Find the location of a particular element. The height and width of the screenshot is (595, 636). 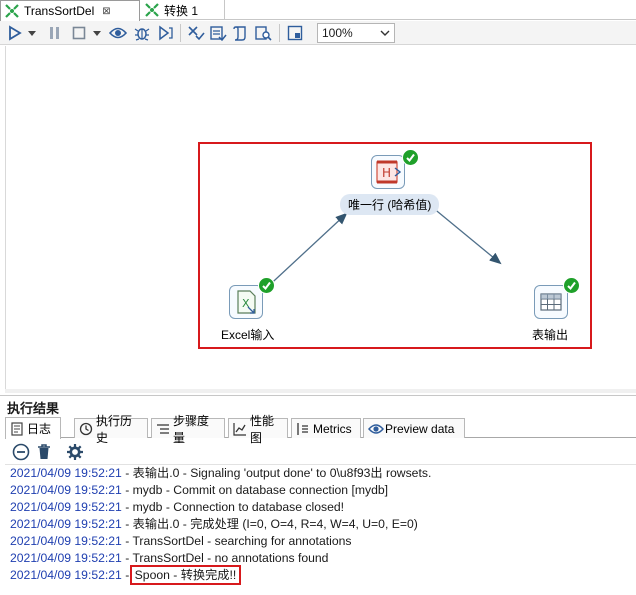

tab-performance-graph: 性能图 is located at coordinates (258, 429).